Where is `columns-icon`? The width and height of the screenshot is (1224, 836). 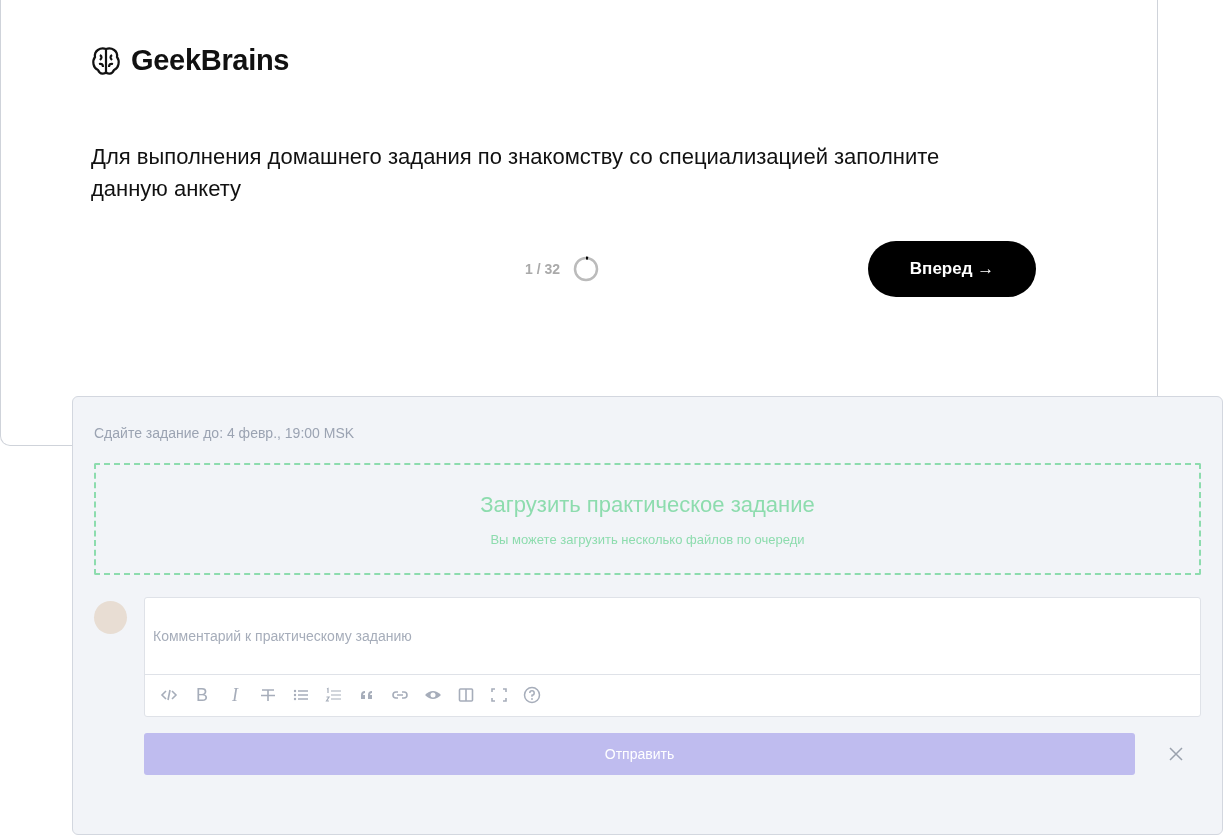
columns-icon is located at coordinates (466, 695).